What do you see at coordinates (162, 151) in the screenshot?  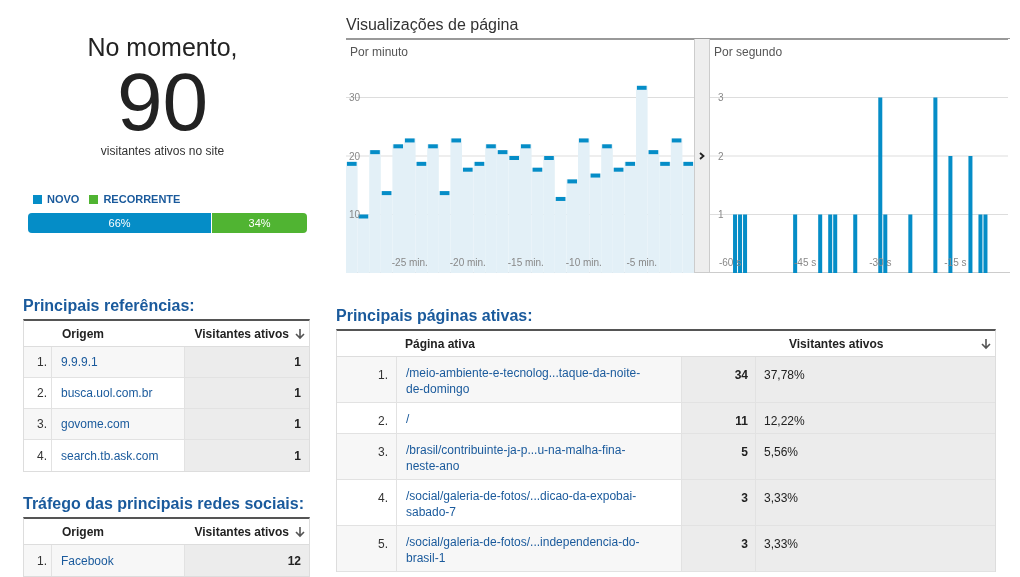 I see `caption: visitantes ativos no site` at bounding box center [162, 151].